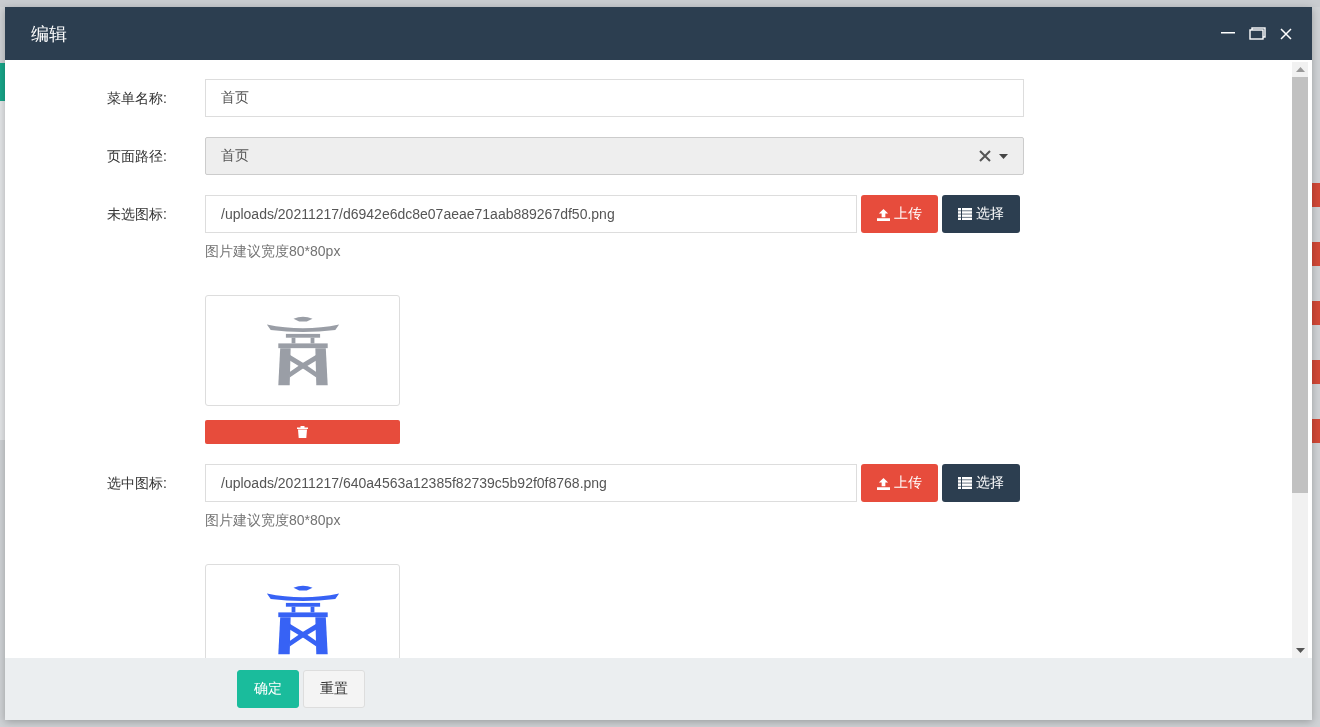 The width and height of the screenshot is (1320, 727). Describe the element at coordinates (614, 156) in the screenshot. I see `select-field: 首页` at that location.